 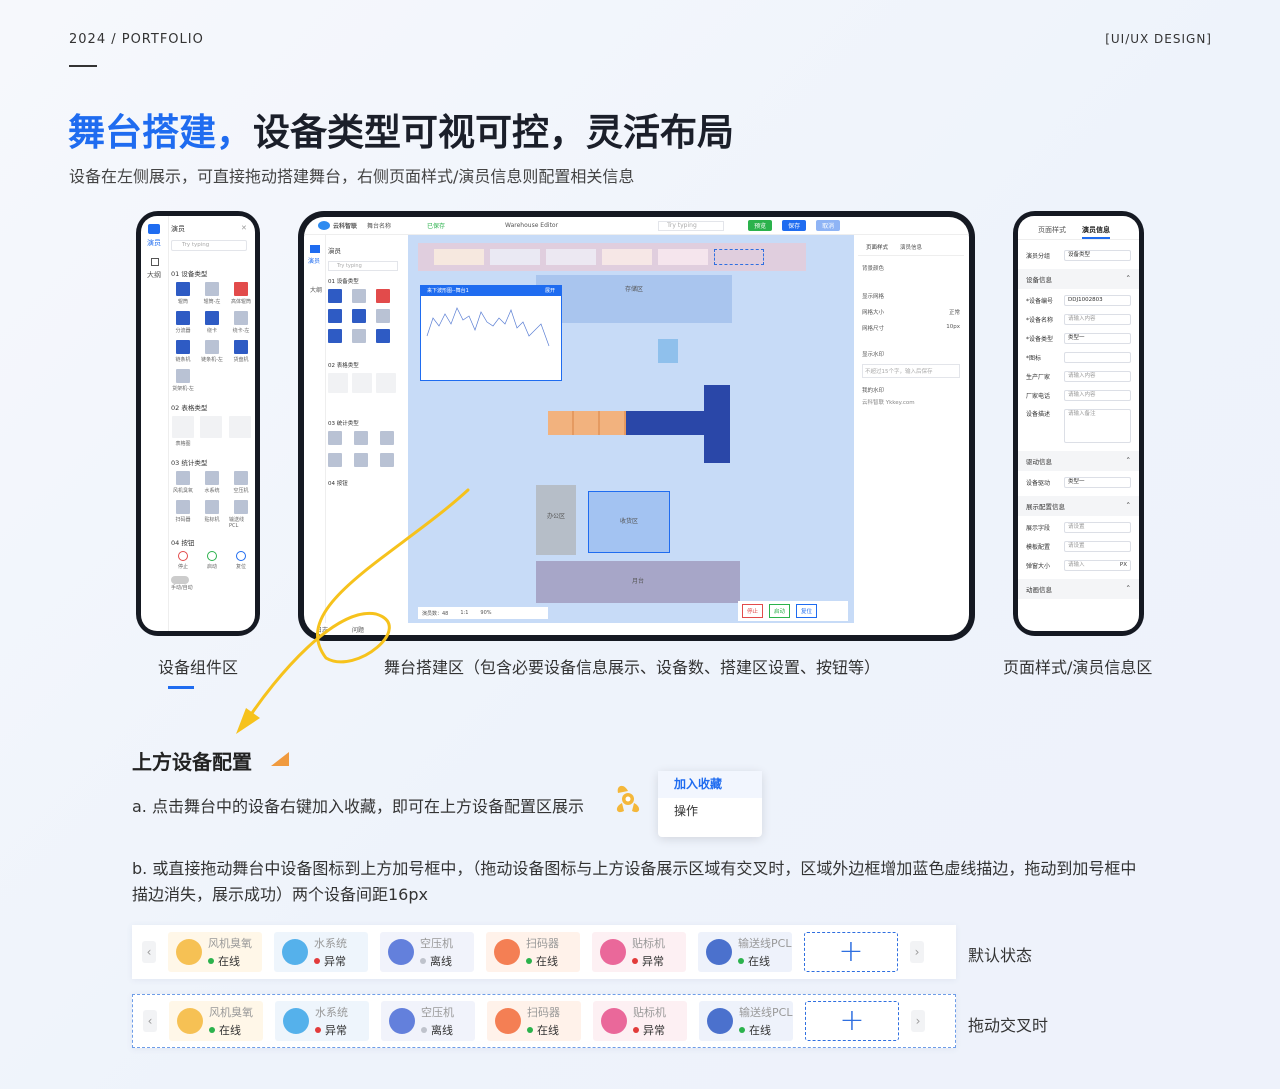 I want to click on table-chart-item: 表格图, so click(x=183, y=431).